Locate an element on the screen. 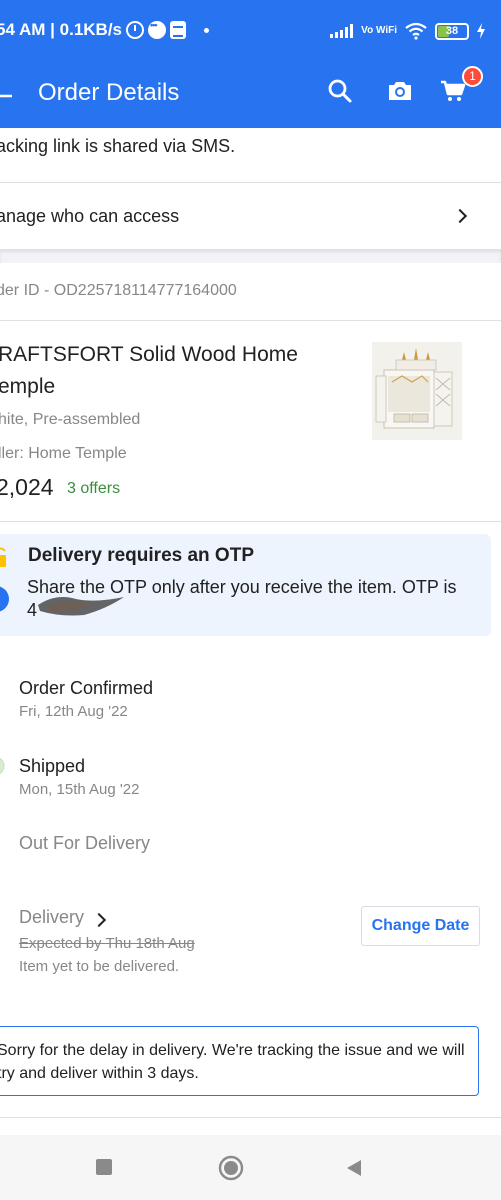 This screenshot has width=501, height=1200. alarm-icon is located at coordinates (135, 30).